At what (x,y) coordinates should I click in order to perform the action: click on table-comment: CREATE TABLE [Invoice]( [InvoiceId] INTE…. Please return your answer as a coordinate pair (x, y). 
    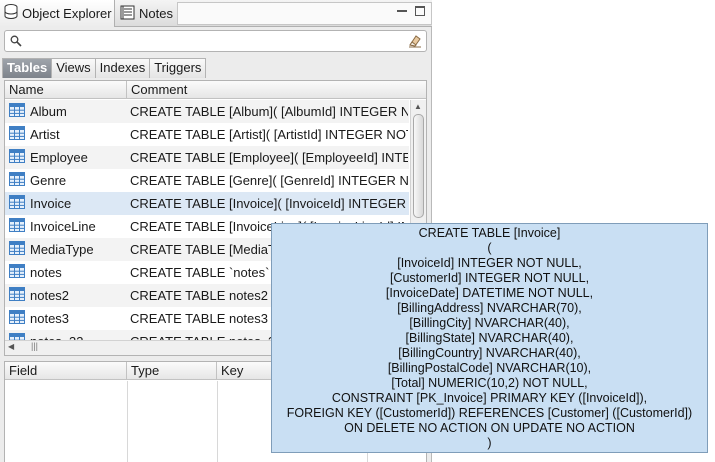
    Looking at the image, I should click on (269, 203).